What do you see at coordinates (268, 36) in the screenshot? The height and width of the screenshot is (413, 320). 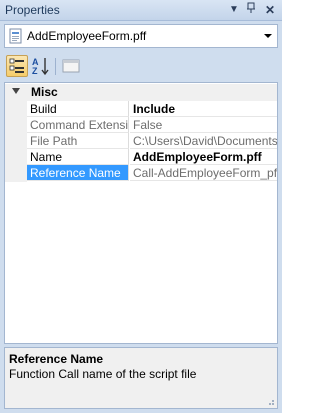 I see `chevron-down-icon` at bounding box center [268, 36].